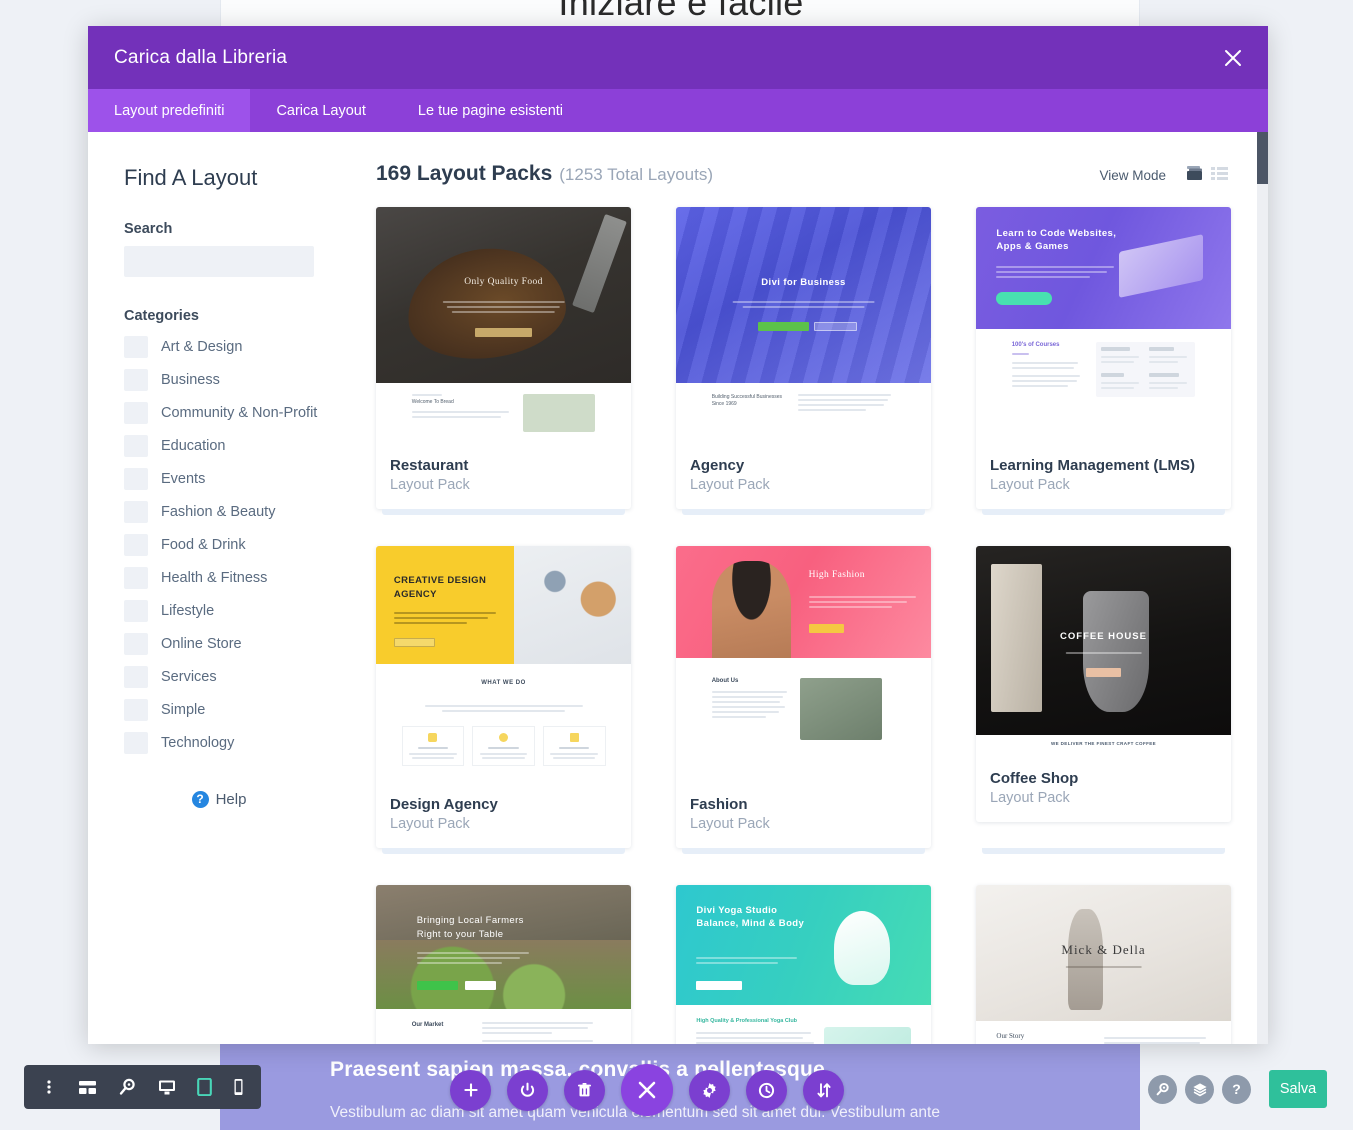 Image resolution: width=1353 pixels, height=1130 pixels. I want to click on category-simple: Simple, so click(247, 709).